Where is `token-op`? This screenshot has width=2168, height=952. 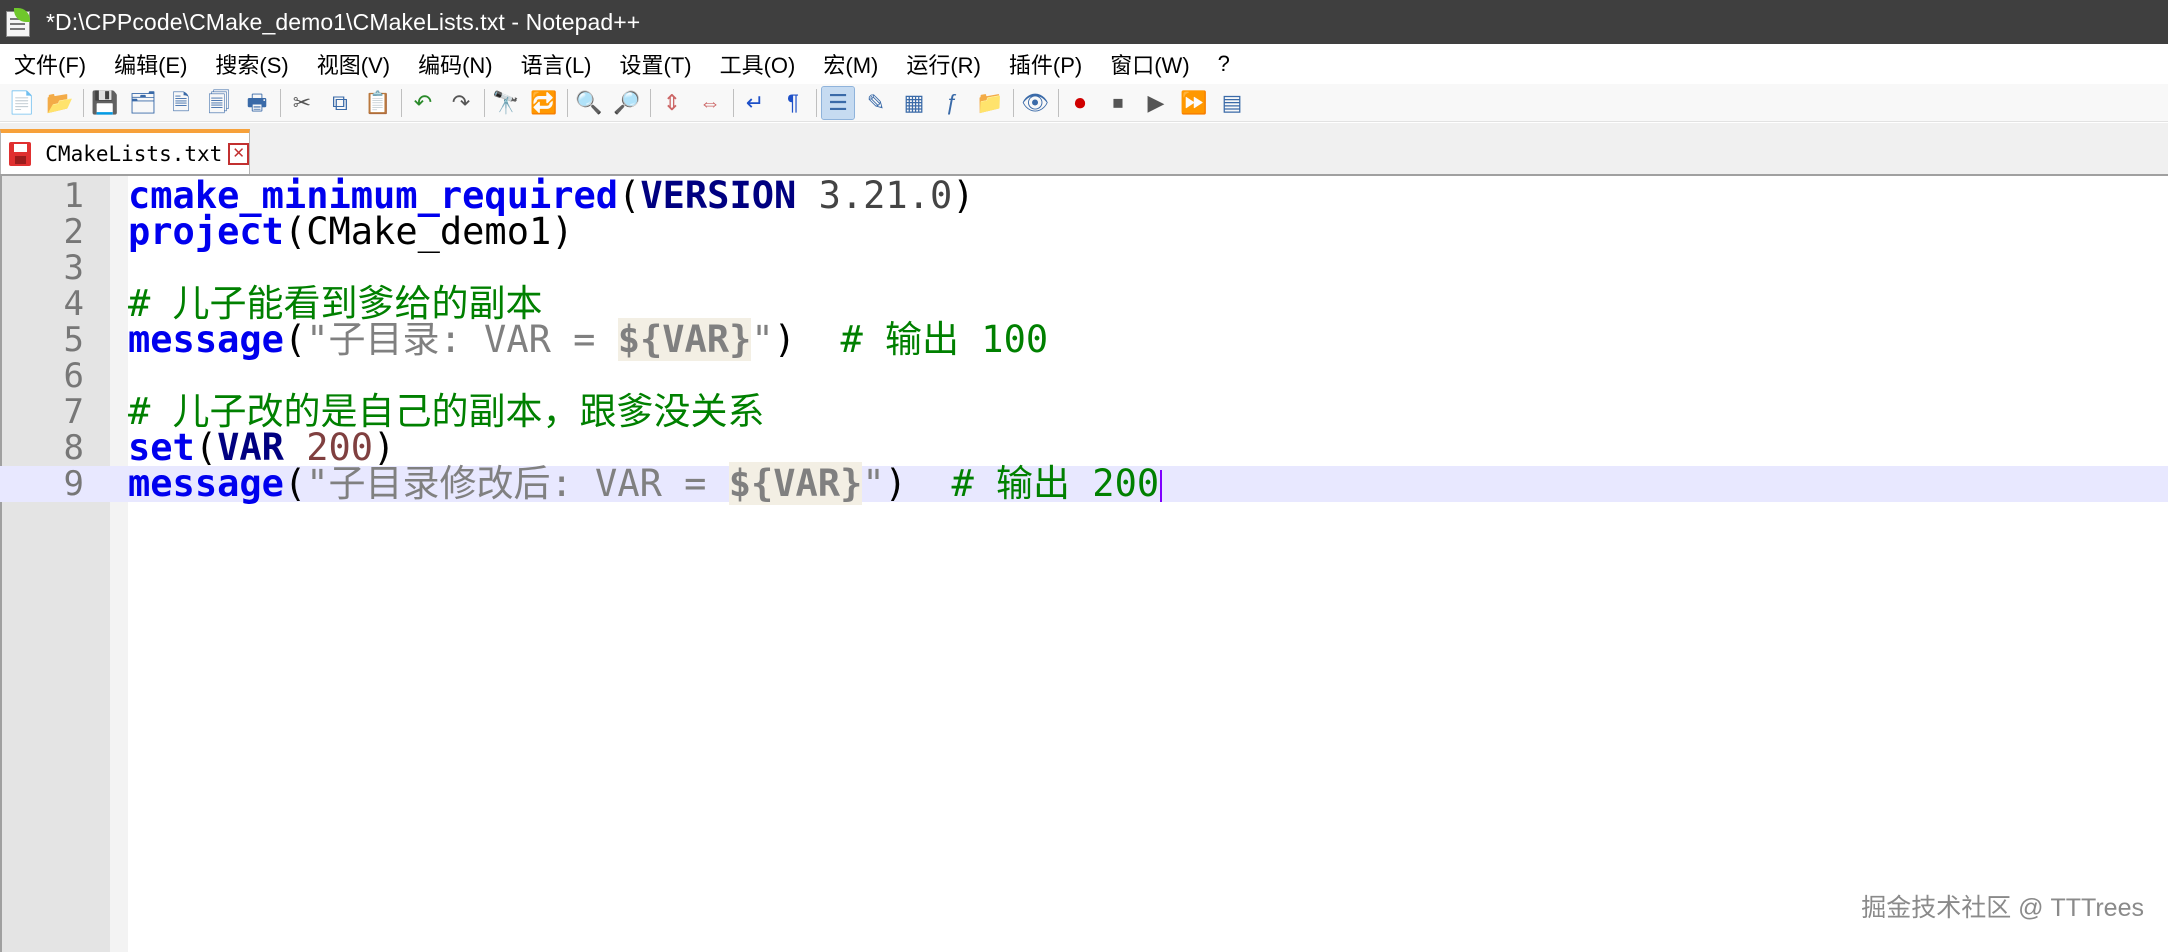 token-op is located at coordinates (818, 339).